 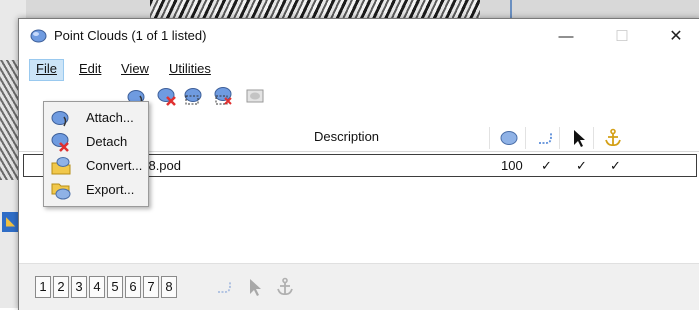 I want to click on cursor-column-icon, so click(x=579, y=138).